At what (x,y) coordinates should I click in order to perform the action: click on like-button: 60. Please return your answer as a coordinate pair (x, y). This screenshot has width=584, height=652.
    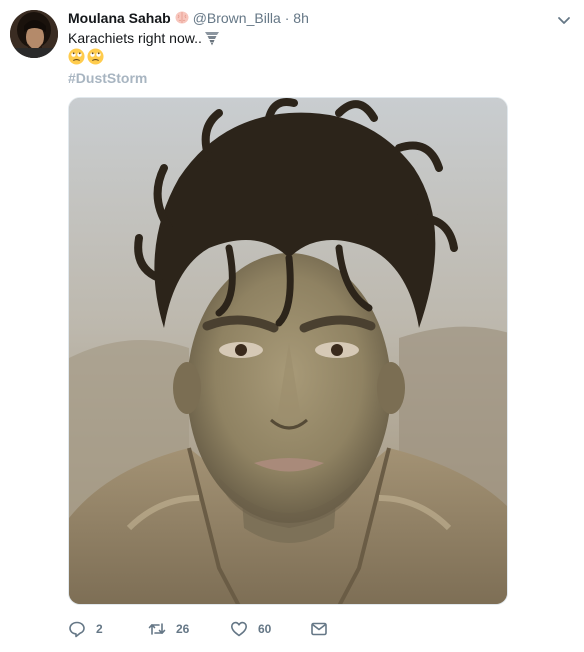
    Looking at the image, I should click on (250, 629).